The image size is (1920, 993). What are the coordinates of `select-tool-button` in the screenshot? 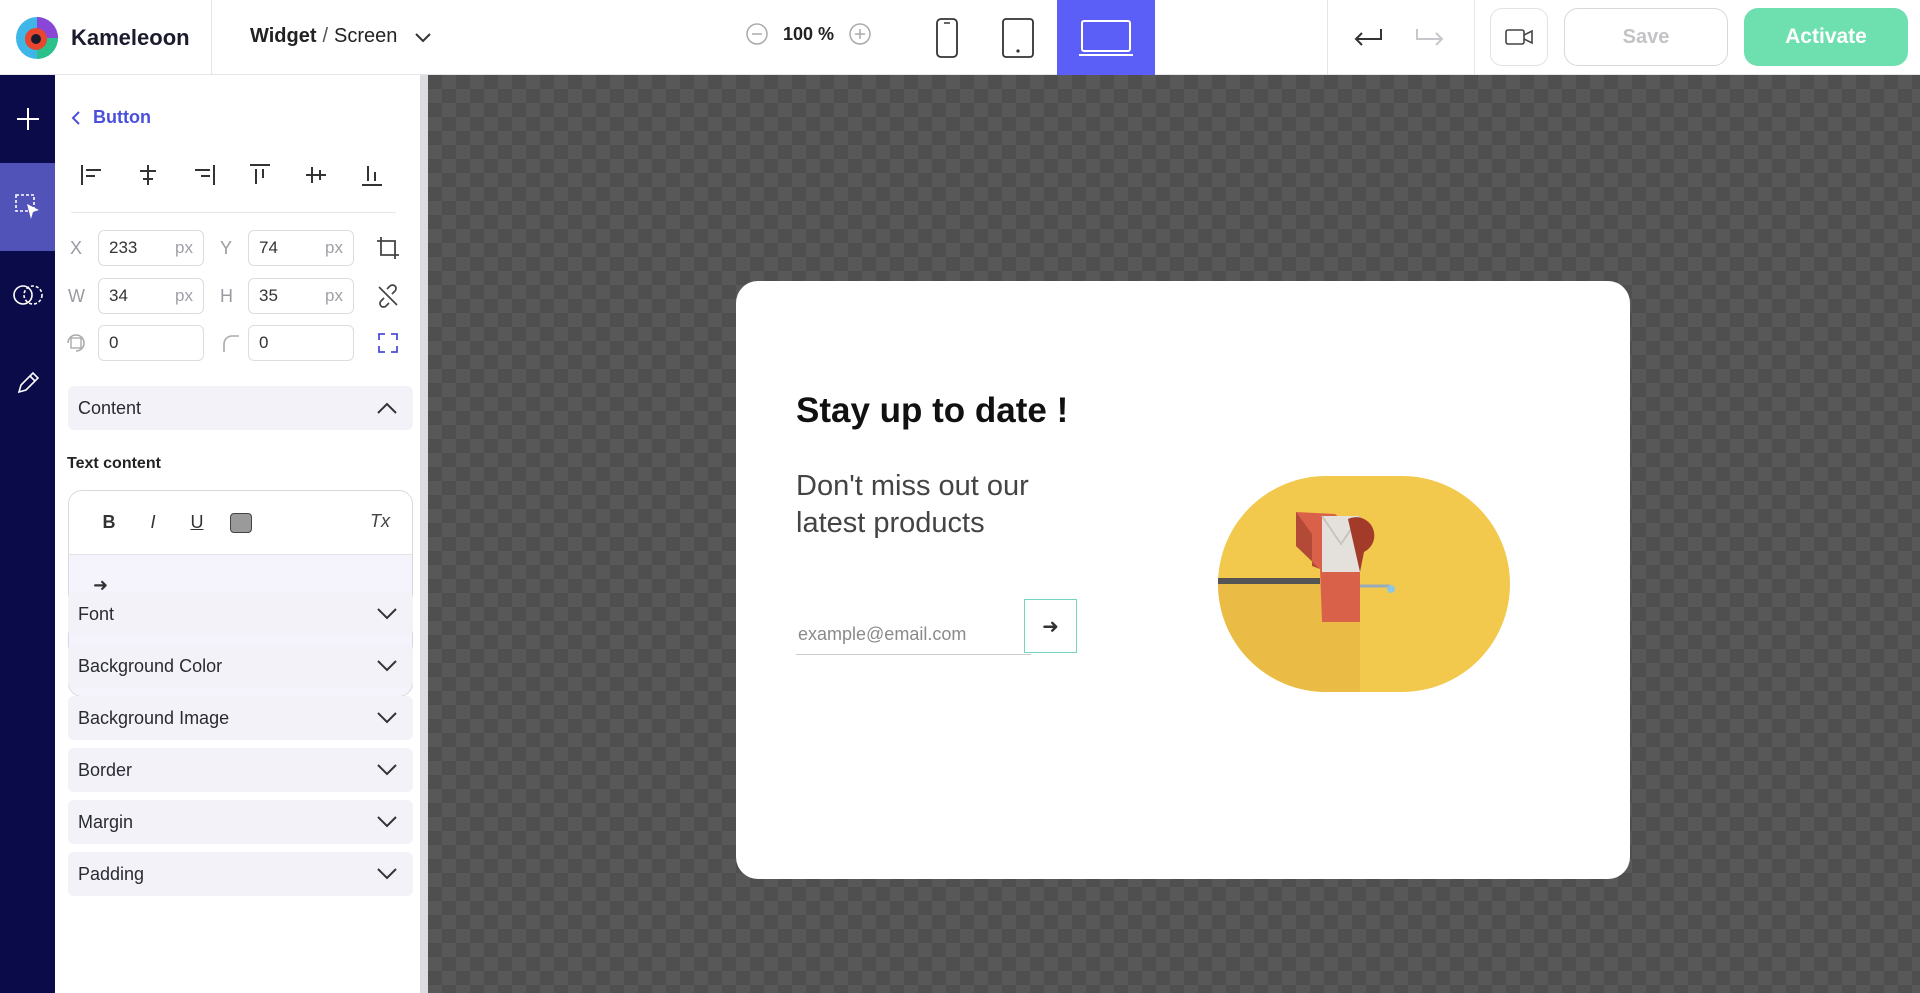 It's located at (27, 207).